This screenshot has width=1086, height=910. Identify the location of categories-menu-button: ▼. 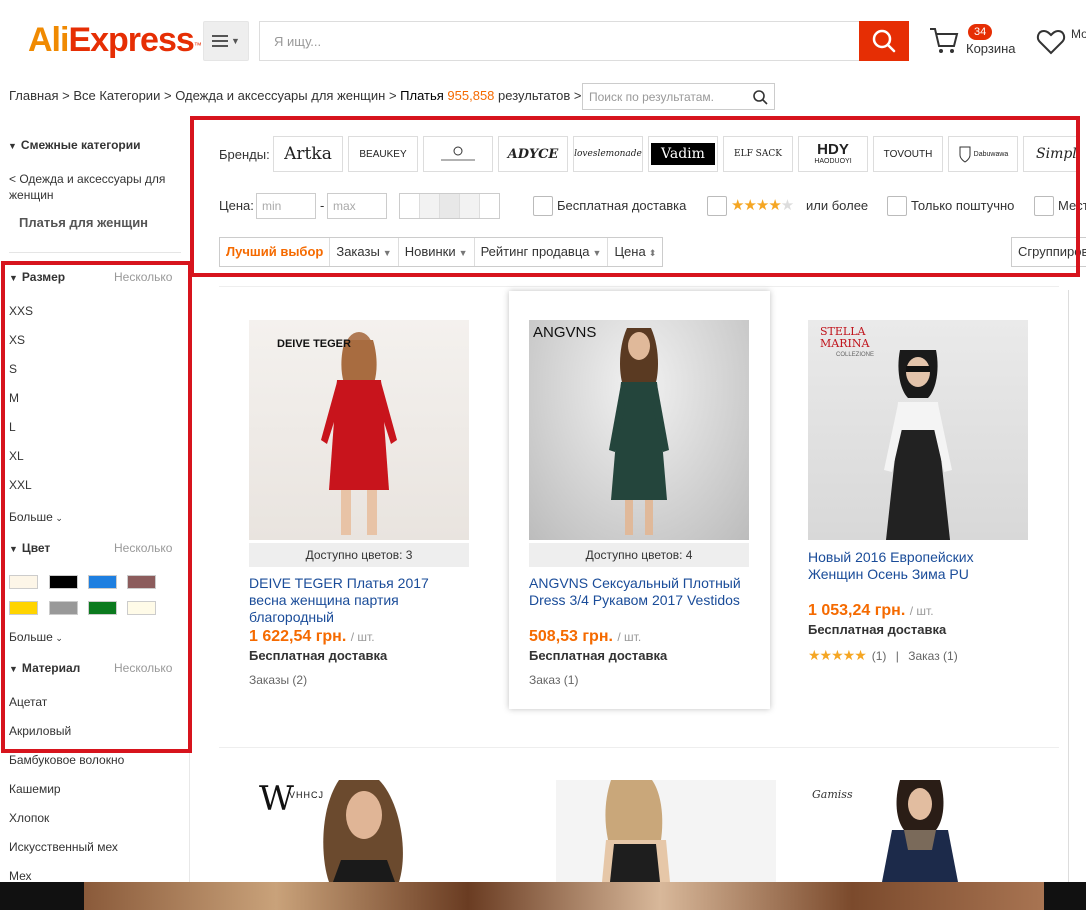
(226, 41).